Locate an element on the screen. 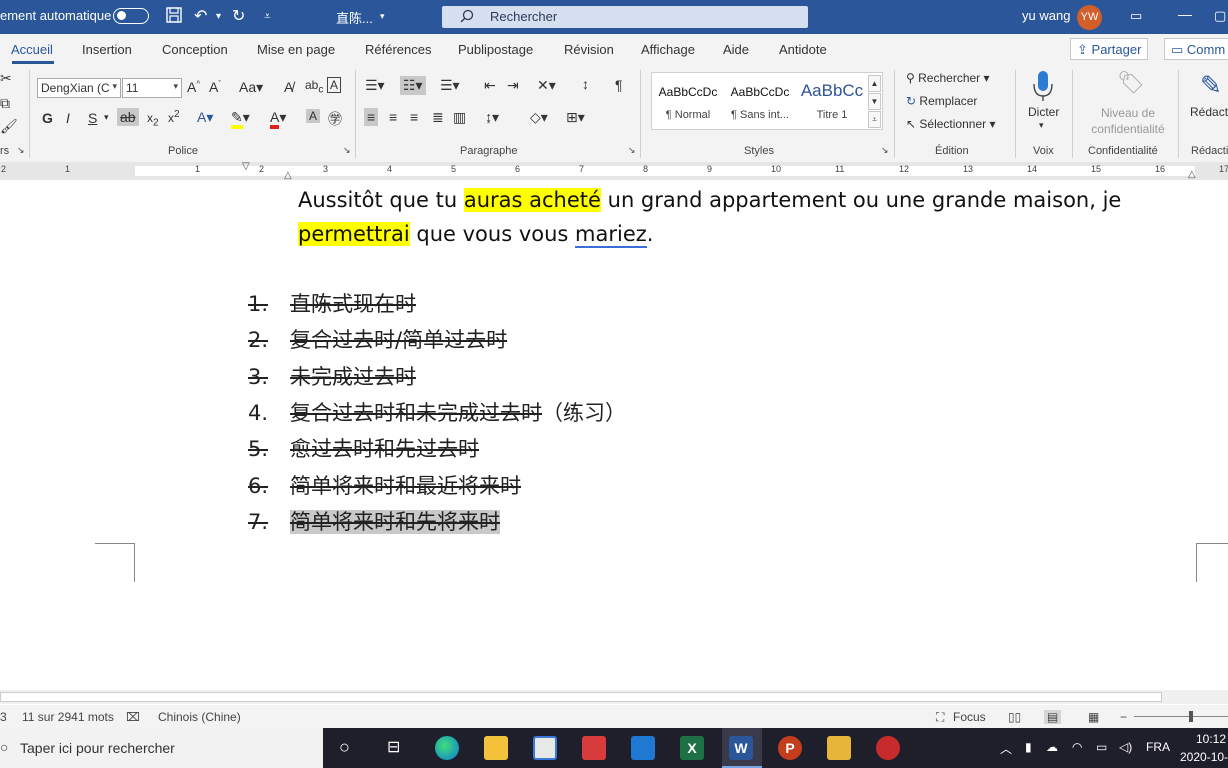 The image size is (1228, 768). show-marks-icon: ¶ is located at coordinates (619, 85).